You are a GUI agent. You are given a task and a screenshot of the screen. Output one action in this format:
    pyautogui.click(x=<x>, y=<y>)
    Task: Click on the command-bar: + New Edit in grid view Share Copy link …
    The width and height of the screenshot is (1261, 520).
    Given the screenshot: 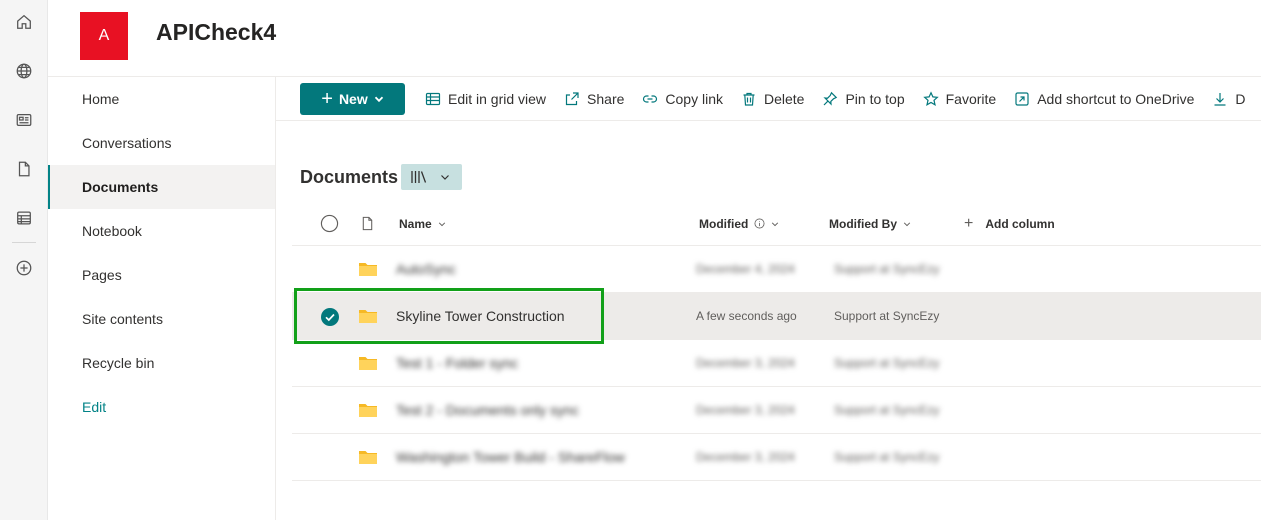 What is the action you would take?
    pyautogui.click(x=768, y=98)
    